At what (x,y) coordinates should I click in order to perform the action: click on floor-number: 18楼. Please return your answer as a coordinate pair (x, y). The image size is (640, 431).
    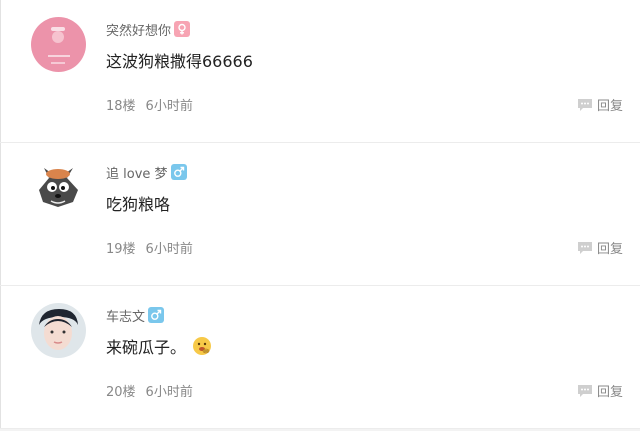
    Looking at the image, I should click on (121, 106).